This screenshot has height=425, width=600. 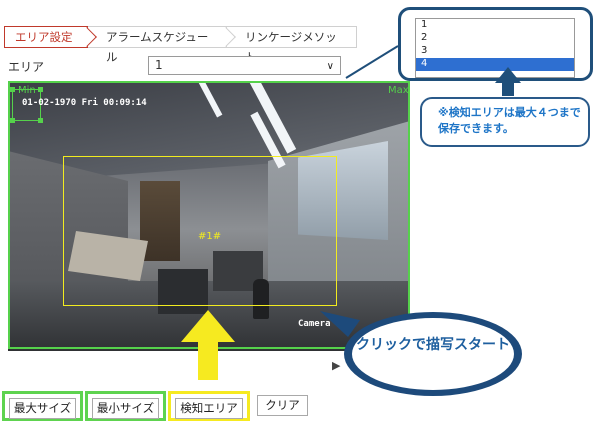 I want to click on tab-alarm-schedule: アラームスケジュール, so click(x=162, y=45).